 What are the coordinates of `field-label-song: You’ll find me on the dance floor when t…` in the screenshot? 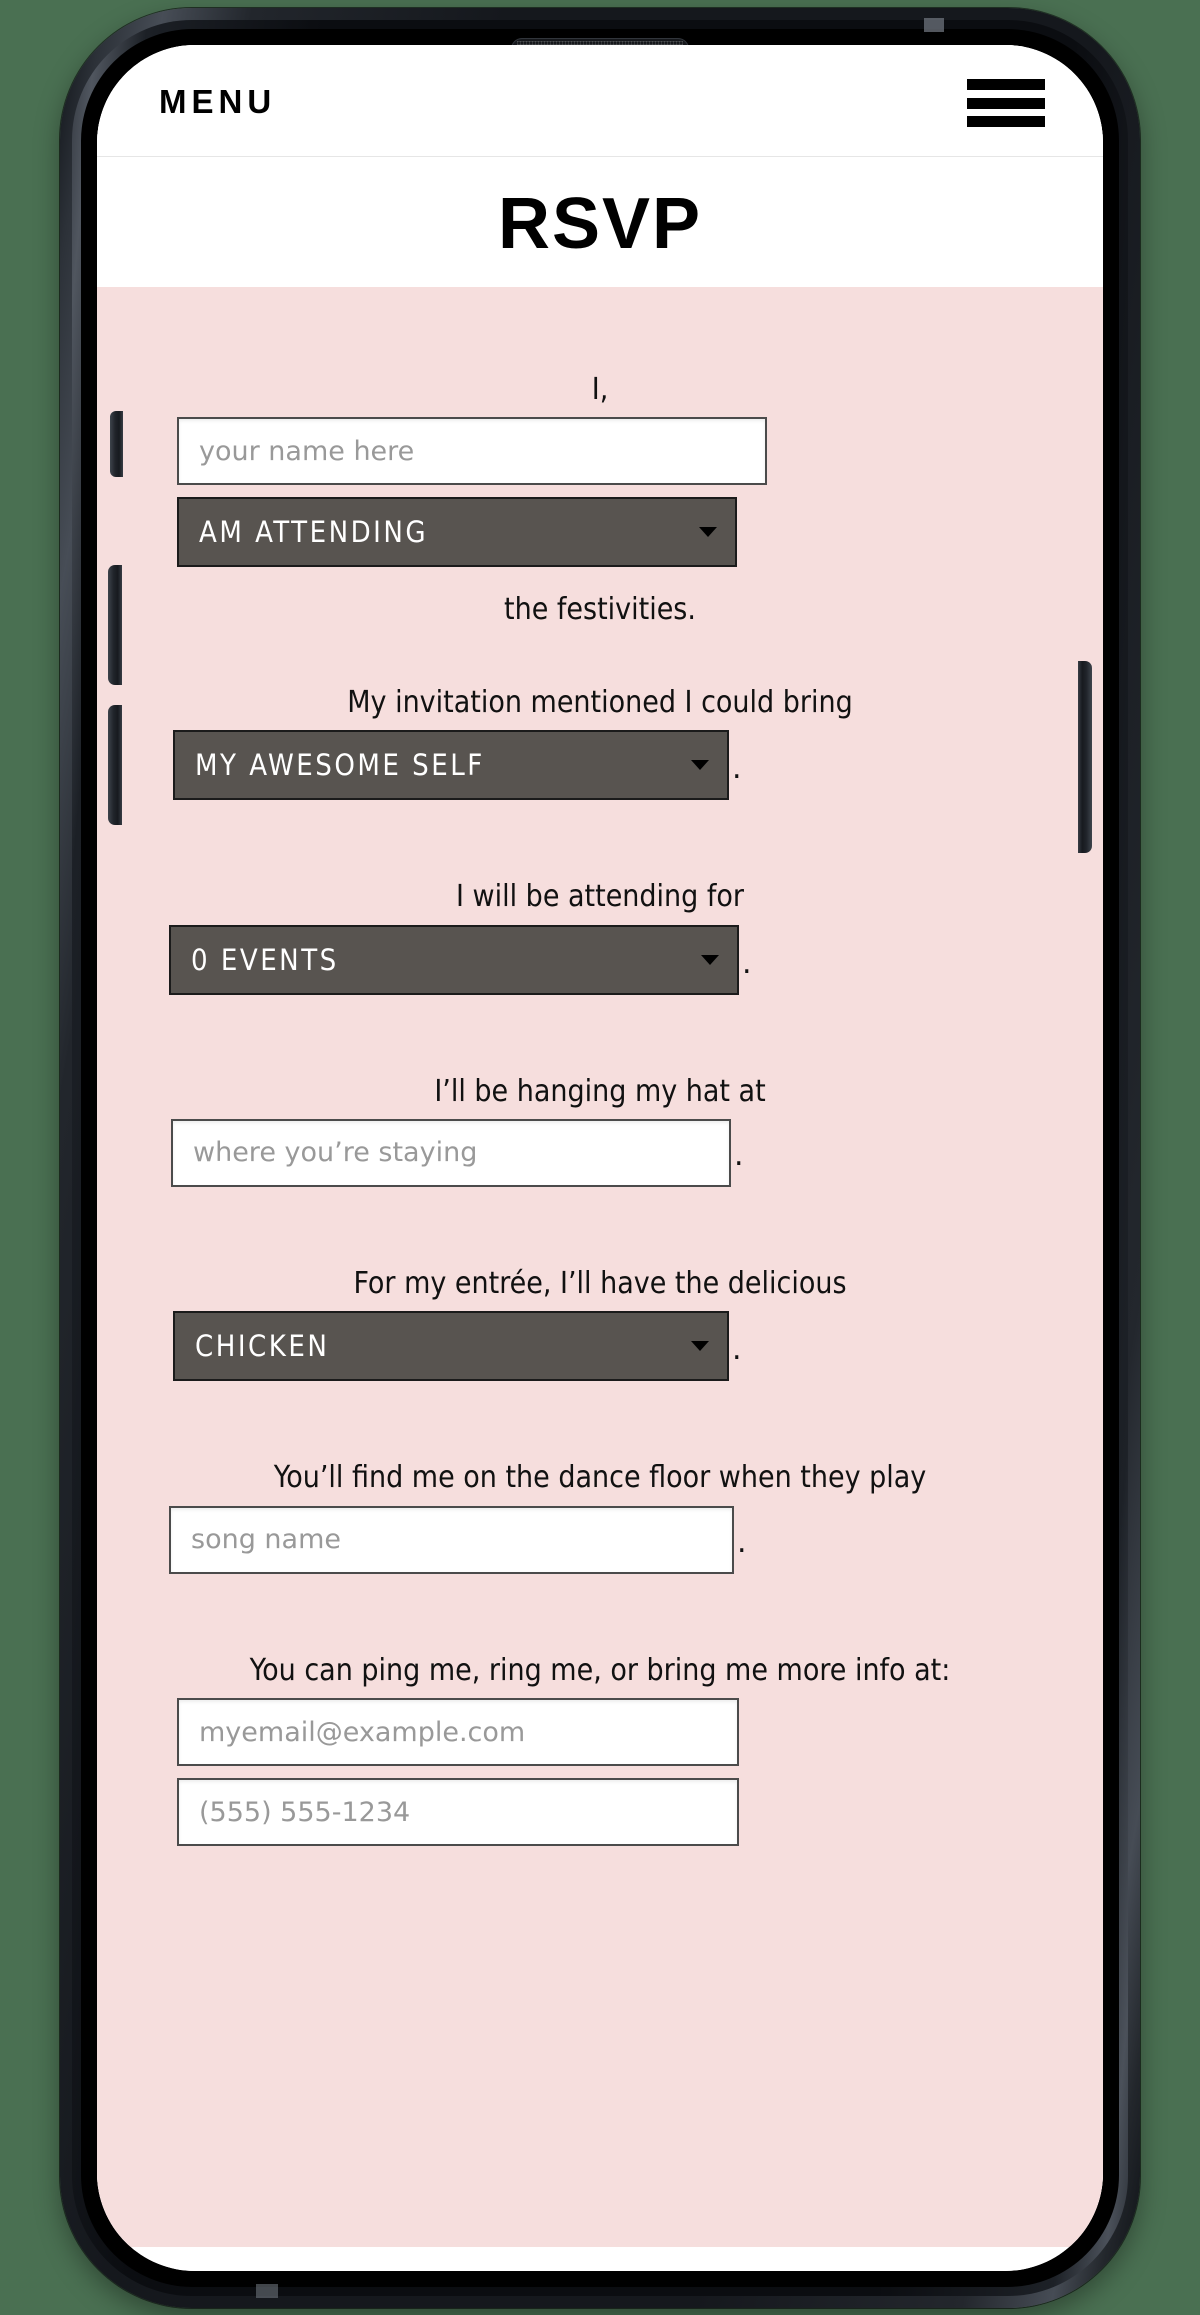 It's located at (600, 1478).